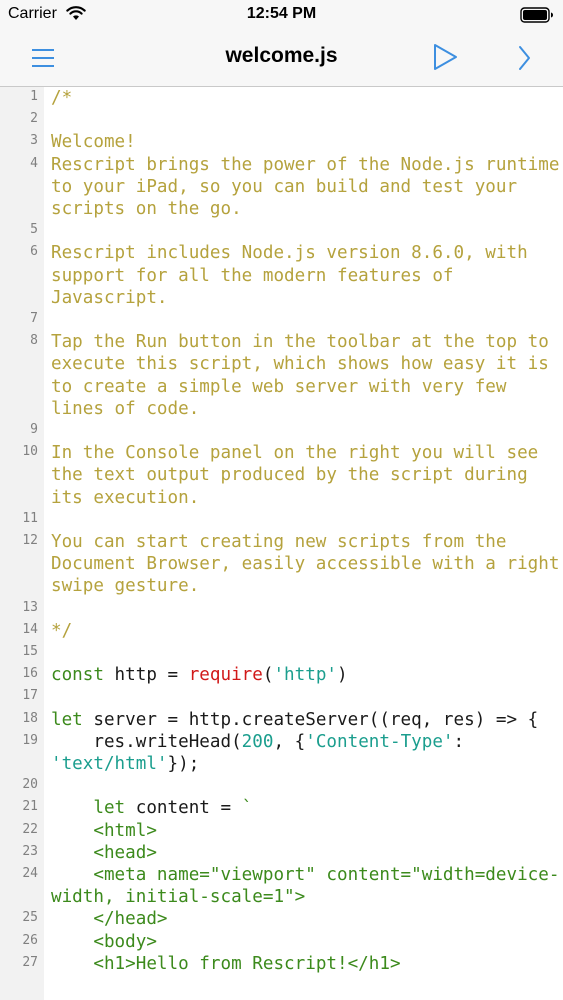 The height and width of the screenshot is (1000, 563). I want to click on code-line: 26 <body>, so click(281, 942).